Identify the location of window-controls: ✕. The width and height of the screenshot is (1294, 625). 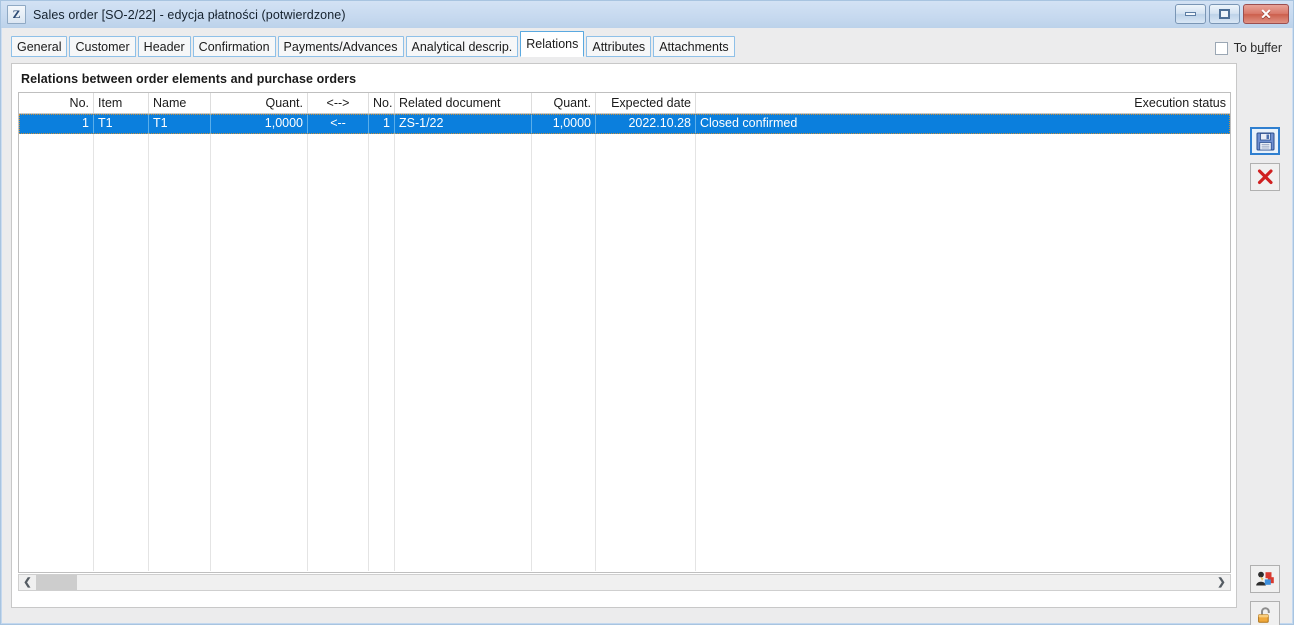
(1232, 14).